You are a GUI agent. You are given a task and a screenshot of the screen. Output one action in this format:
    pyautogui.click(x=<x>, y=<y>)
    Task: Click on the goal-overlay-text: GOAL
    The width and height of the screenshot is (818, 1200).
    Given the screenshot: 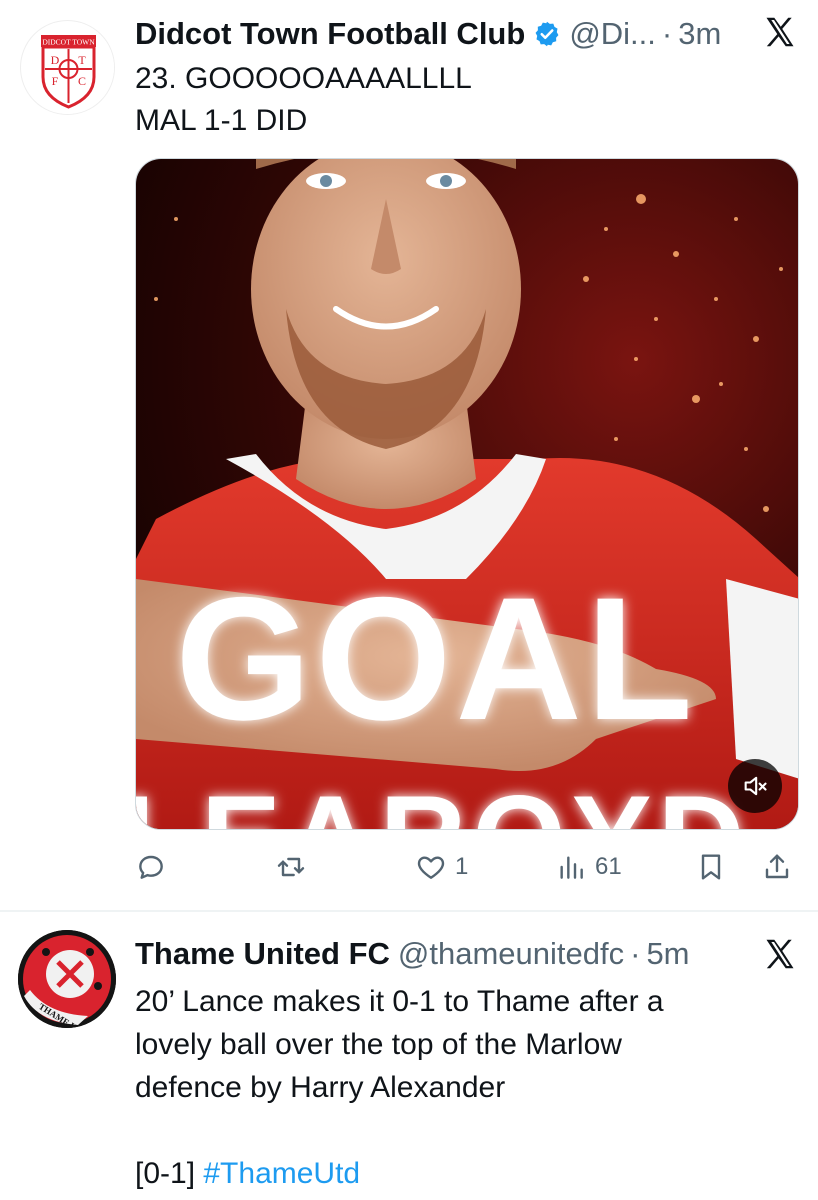 What is the action you would take?
    pyautogui.click(x=436, y=659)
    